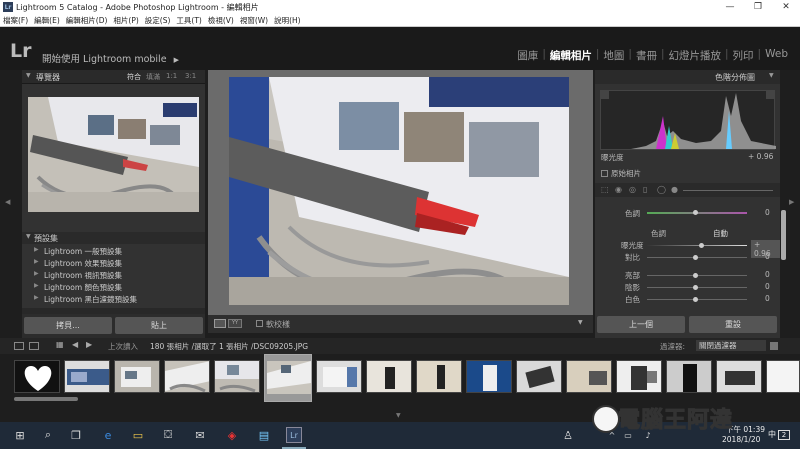 The width and height of the screenshot is (800, 449). What do you see at coordinates (200, 435) in the screenshot?
I see `mail-icon: ✉` at bounding box center [200, 435].